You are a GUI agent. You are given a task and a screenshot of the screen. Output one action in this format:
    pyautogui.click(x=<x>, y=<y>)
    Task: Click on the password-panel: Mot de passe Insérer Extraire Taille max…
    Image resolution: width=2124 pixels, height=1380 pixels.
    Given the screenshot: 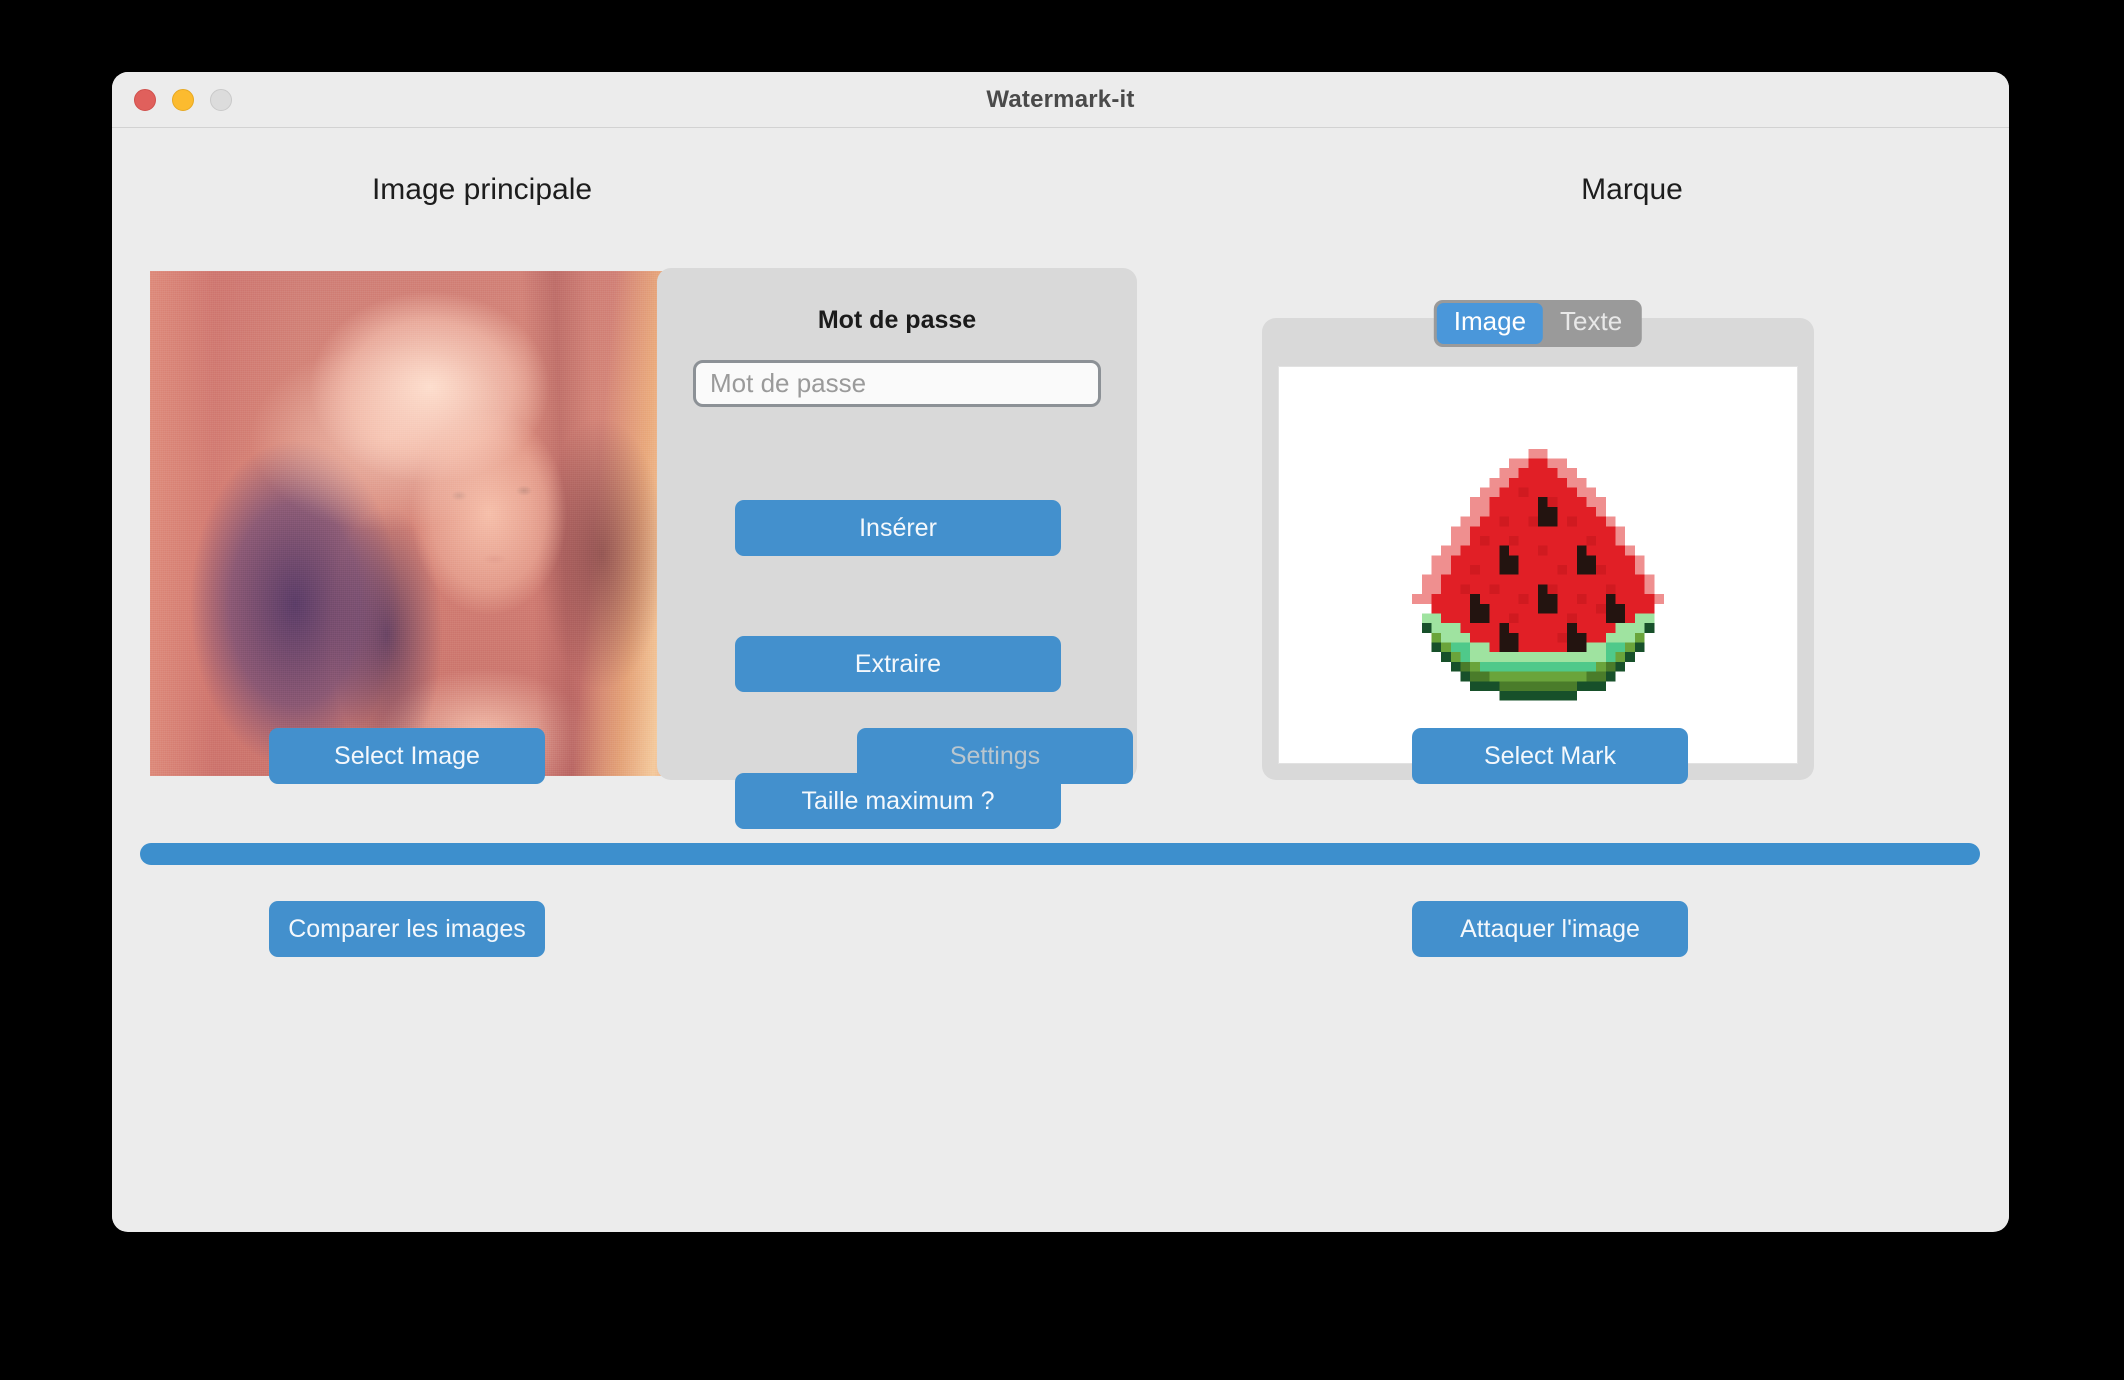 What is the action you would take?
    pyautogui.click(x=897, y=548)
    